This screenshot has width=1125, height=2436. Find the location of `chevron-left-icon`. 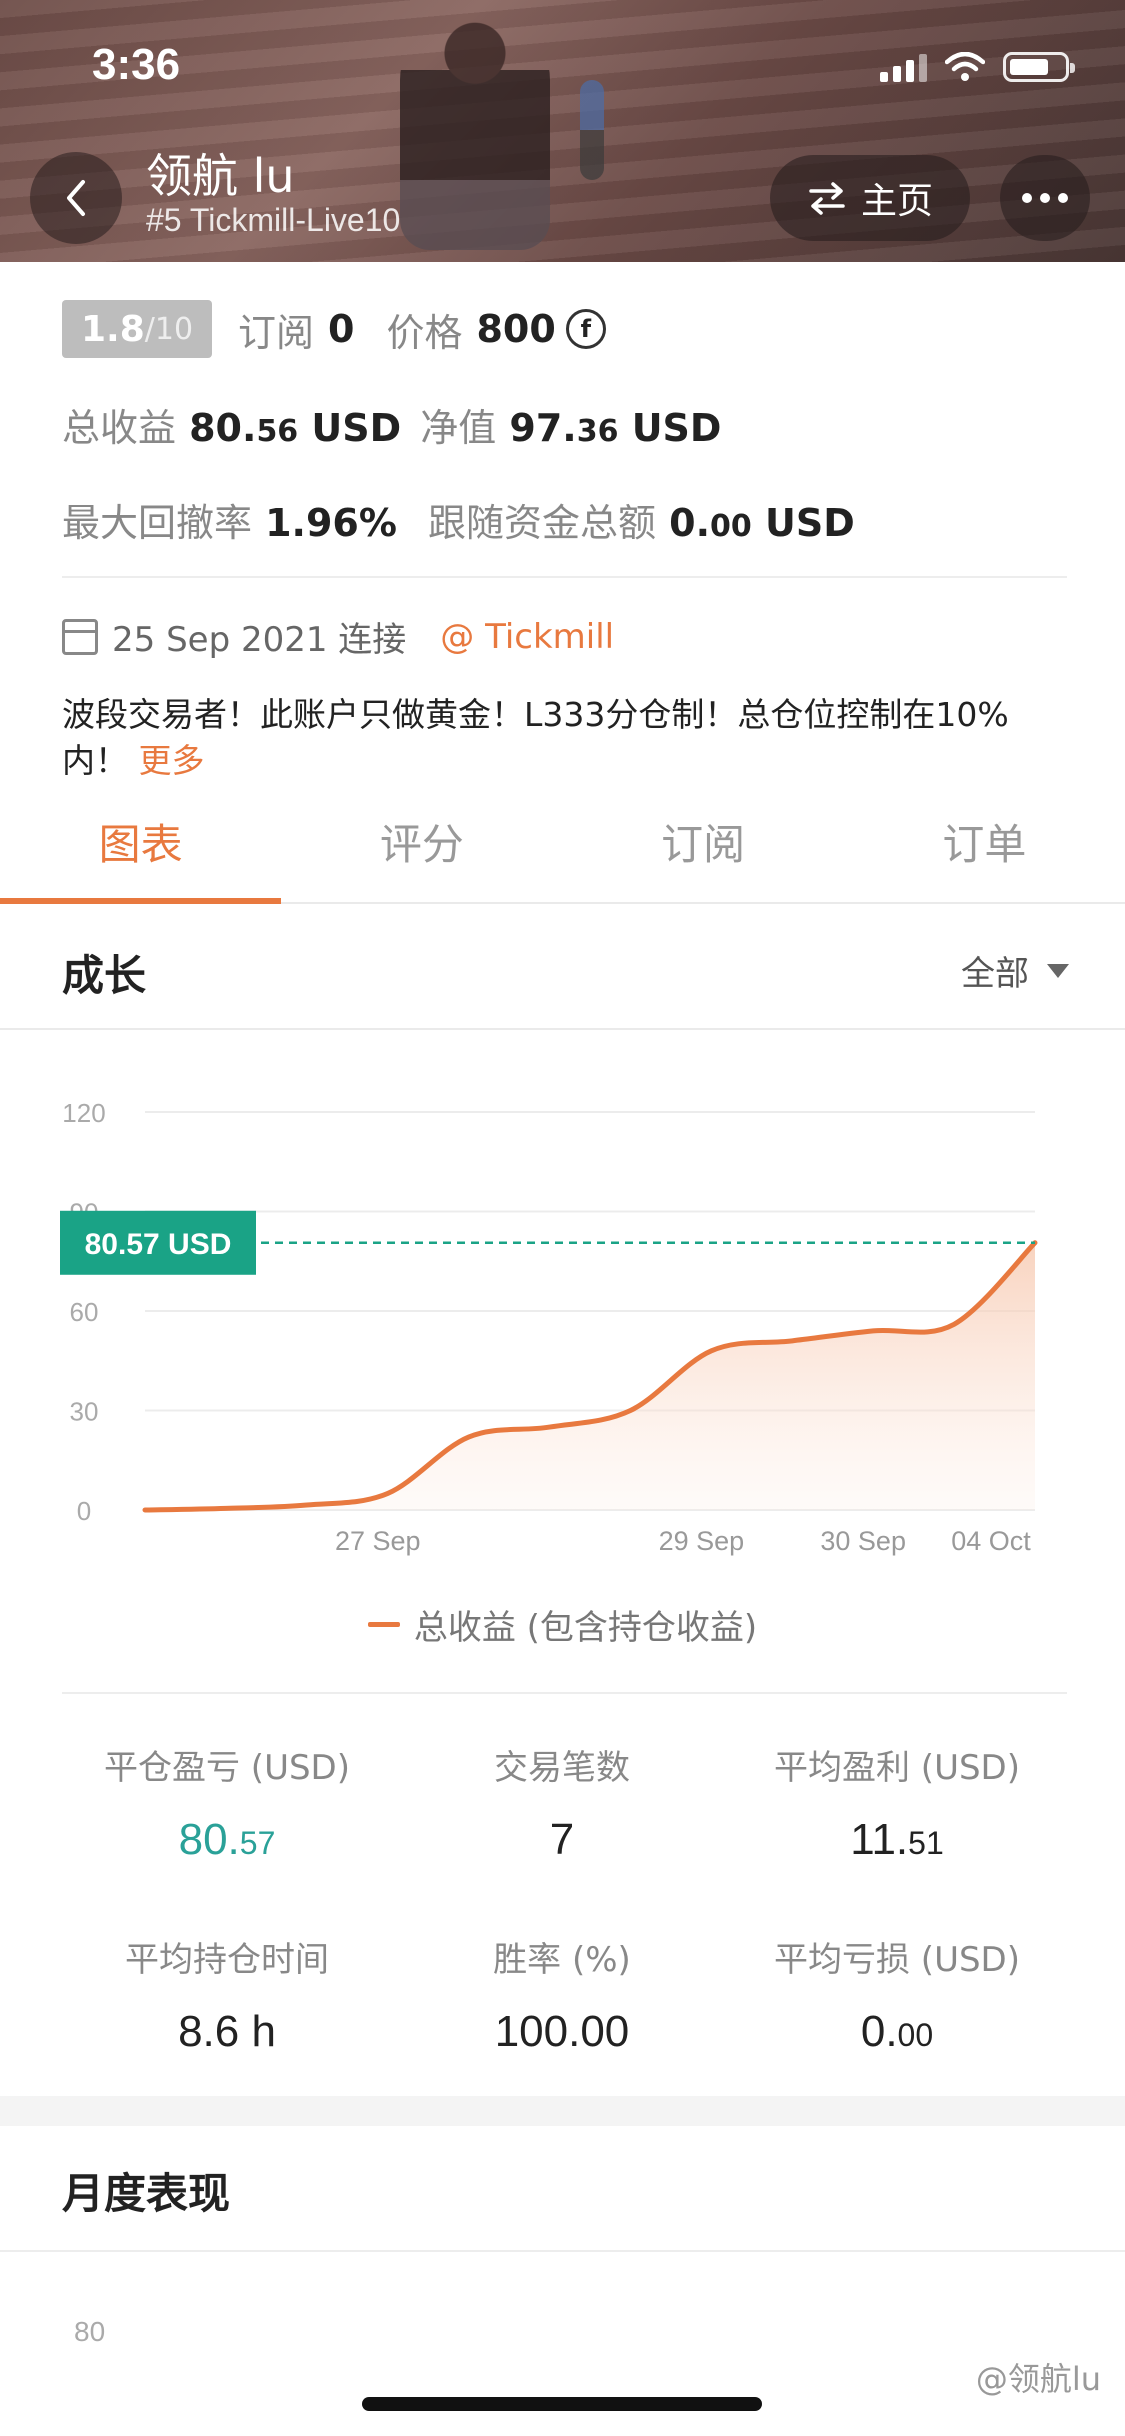

chevron-left-icon is located at coordinates (76, 198).